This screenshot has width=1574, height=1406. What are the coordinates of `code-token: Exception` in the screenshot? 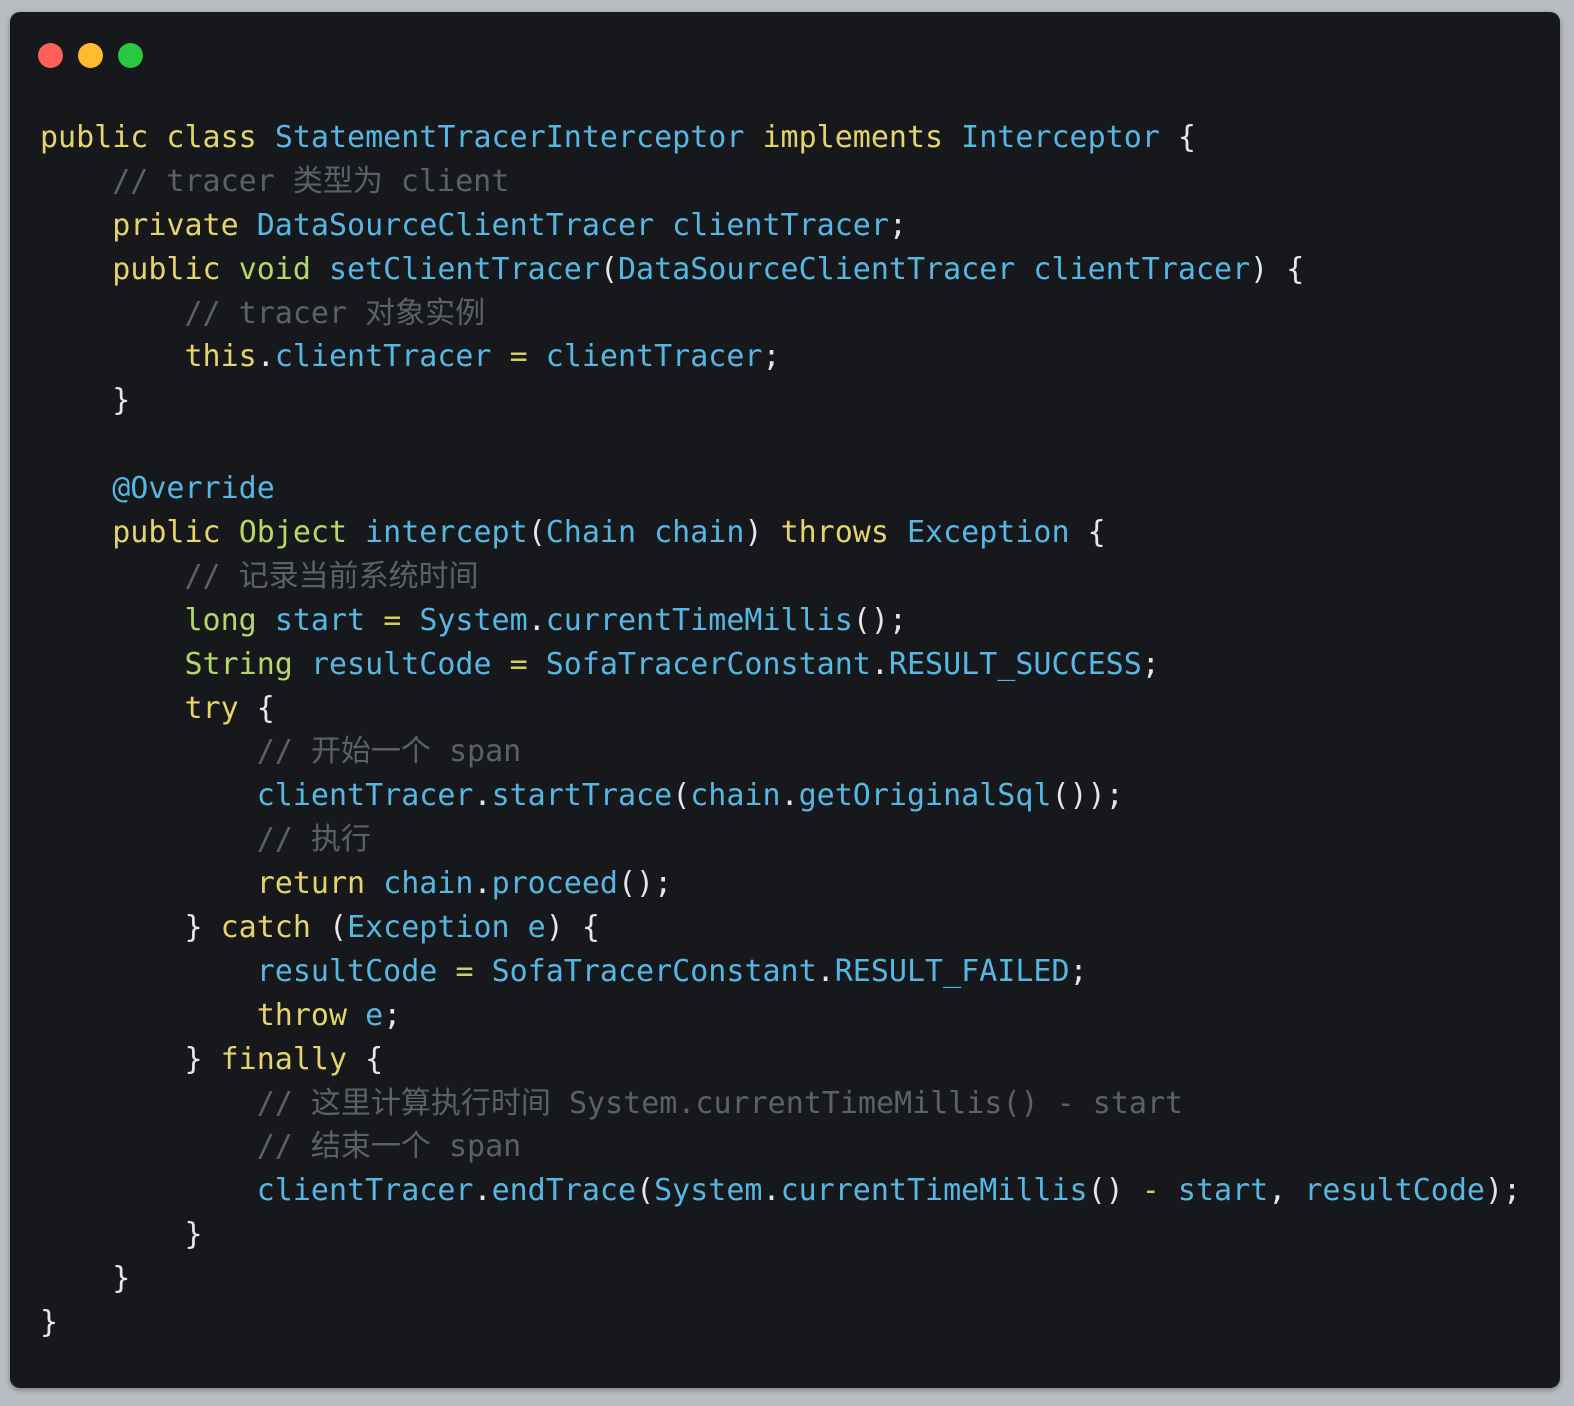 It's located at (997, 533).